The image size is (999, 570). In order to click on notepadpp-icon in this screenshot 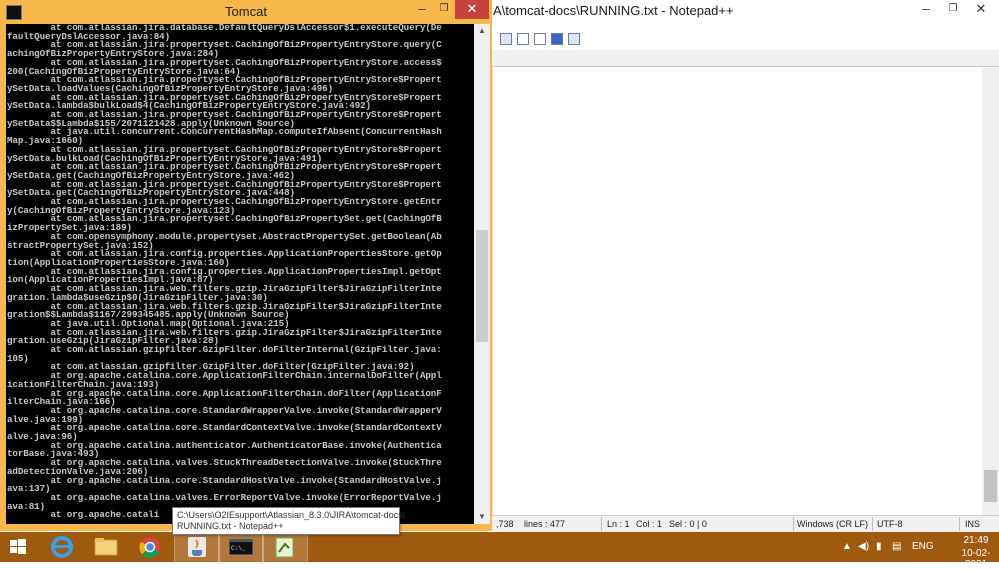, I will do `click(284, 547)`.